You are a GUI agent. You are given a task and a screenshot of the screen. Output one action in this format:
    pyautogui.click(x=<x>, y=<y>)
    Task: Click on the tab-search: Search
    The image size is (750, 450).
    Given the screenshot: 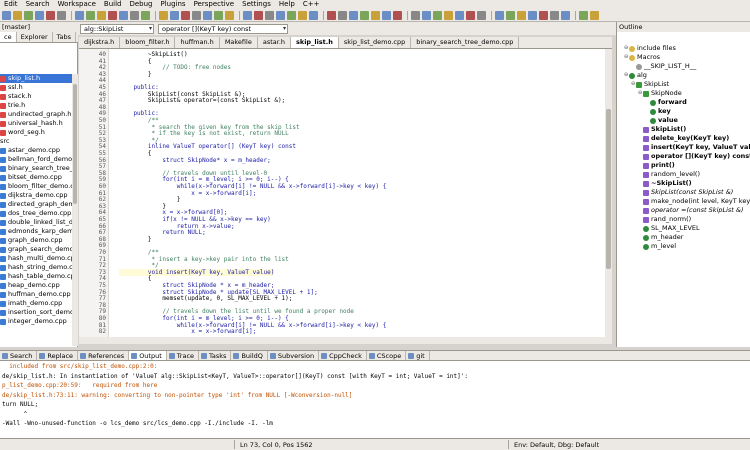 What is the action you would take?
    pyautogui.click(x=19, y=355)
    